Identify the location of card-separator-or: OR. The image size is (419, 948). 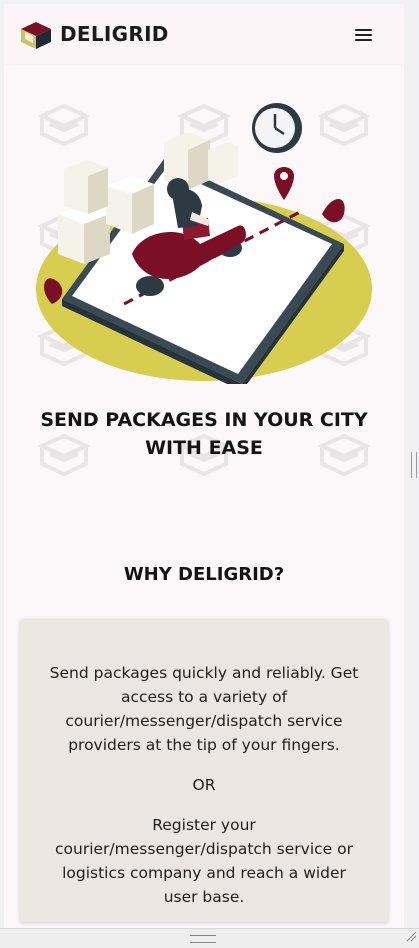
(204, 785).